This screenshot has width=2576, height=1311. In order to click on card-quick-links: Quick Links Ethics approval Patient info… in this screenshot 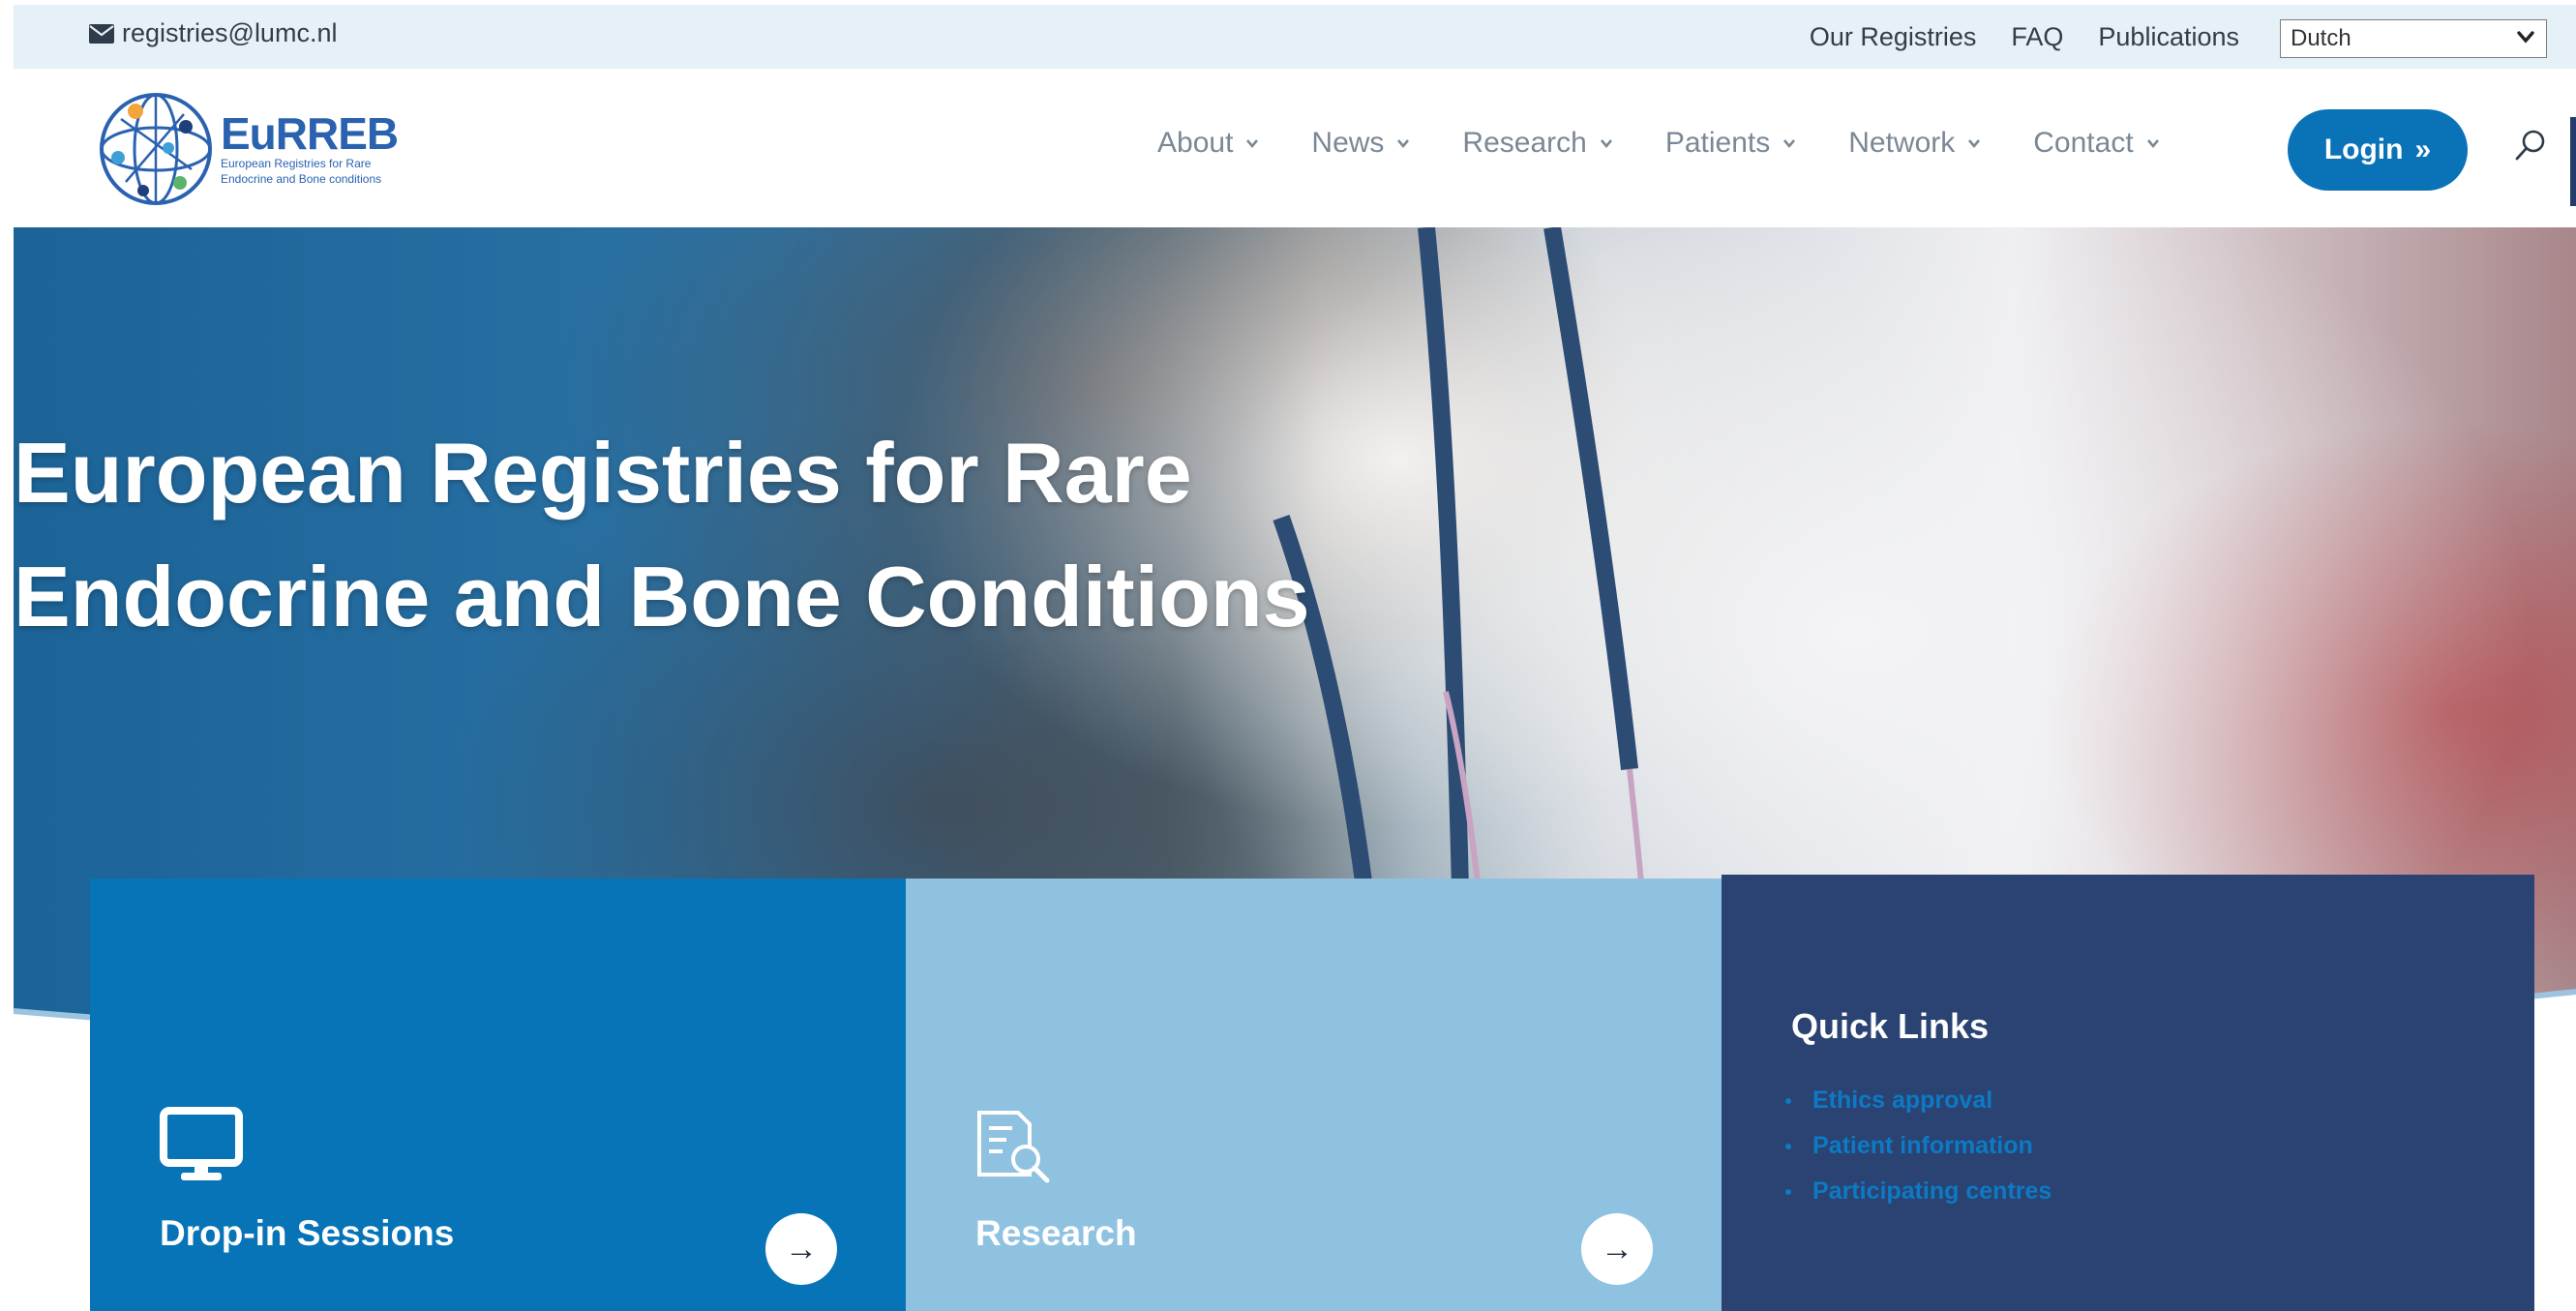, I will do `click(2128, 1093)`.